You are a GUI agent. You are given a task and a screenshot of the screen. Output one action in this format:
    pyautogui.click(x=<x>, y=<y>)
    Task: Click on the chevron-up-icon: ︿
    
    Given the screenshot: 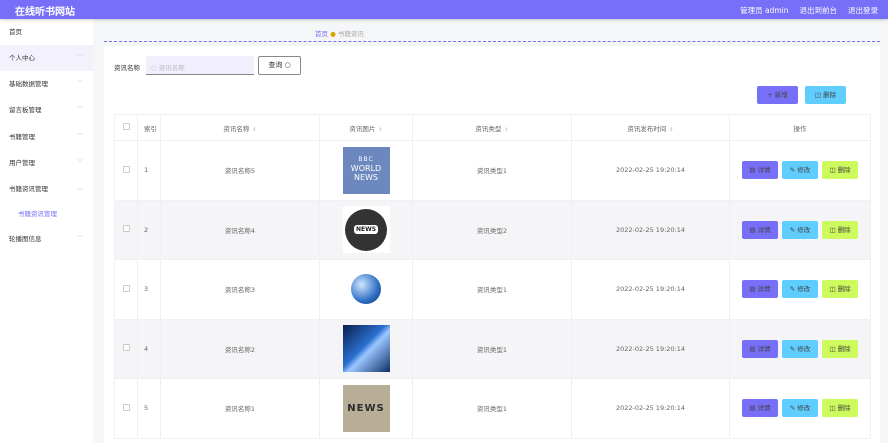 What is the action you would take?
    pyautogui.click(x=79, y=188)
    